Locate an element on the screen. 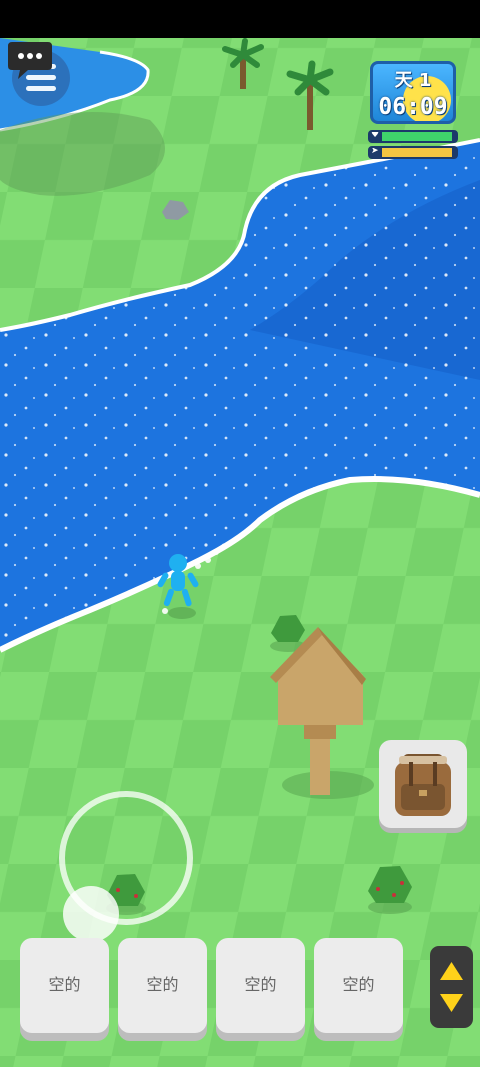 Image resolution: width=480 pixels, height=1067 pixels. health-bar-fill is located at coordinates (417, 136).